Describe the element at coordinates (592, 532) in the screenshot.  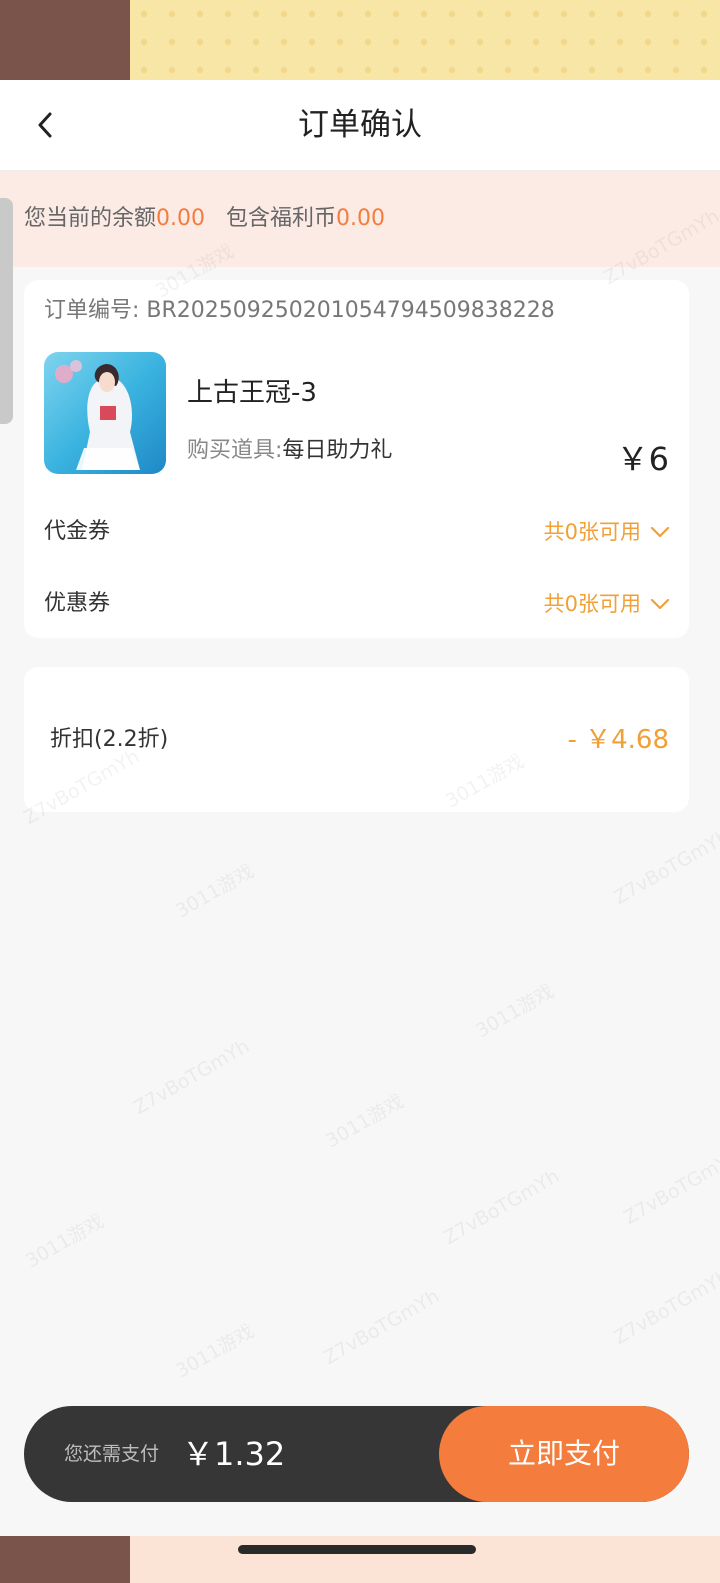
I see `voucher-count: 共0张可用` at that location.